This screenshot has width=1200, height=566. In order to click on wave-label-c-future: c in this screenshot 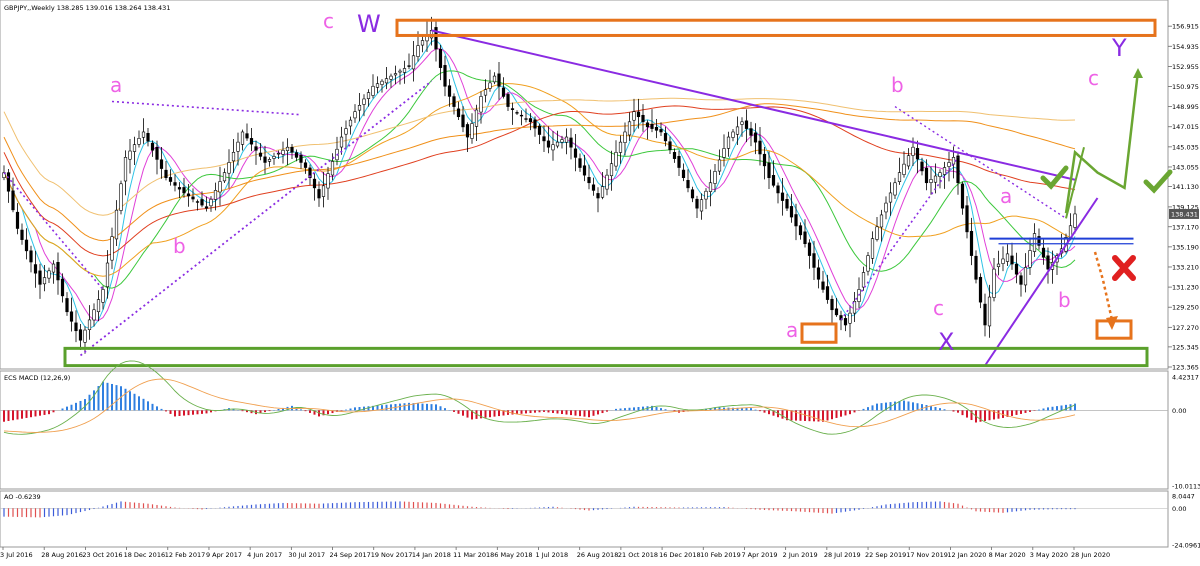, I will do `click(1093, 78)`.